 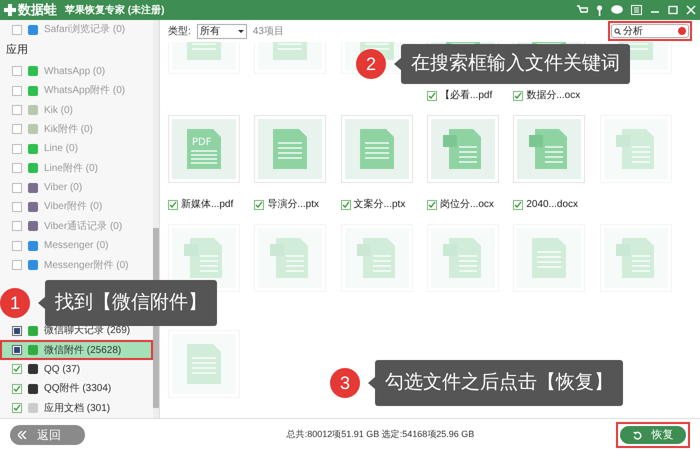 What do you see at coordinates (268, 31) in the screenshot?
I see `item-count: 43项目` at bounding box center [268, 31].